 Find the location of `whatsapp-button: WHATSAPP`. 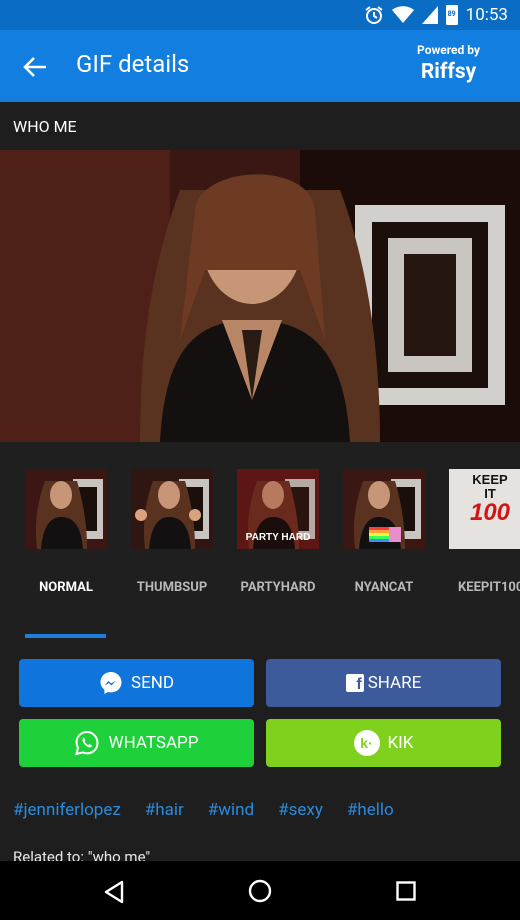

whatsapp-button: WHATSAPP is located at coordinates (136, 743).